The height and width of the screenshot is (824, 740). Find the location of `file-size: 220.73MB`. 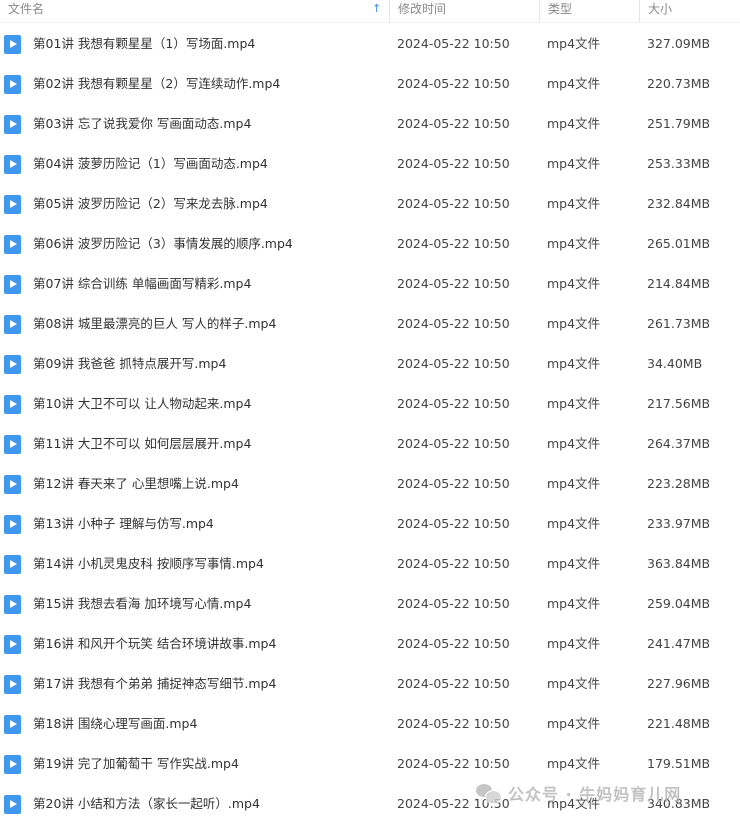

file-size: 220.73MB is located at coordinates (679, 83).